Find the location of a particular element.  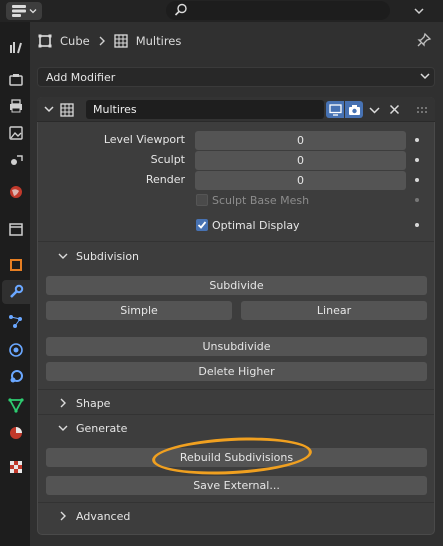

tab-particles is located at coordinates (16, 321).